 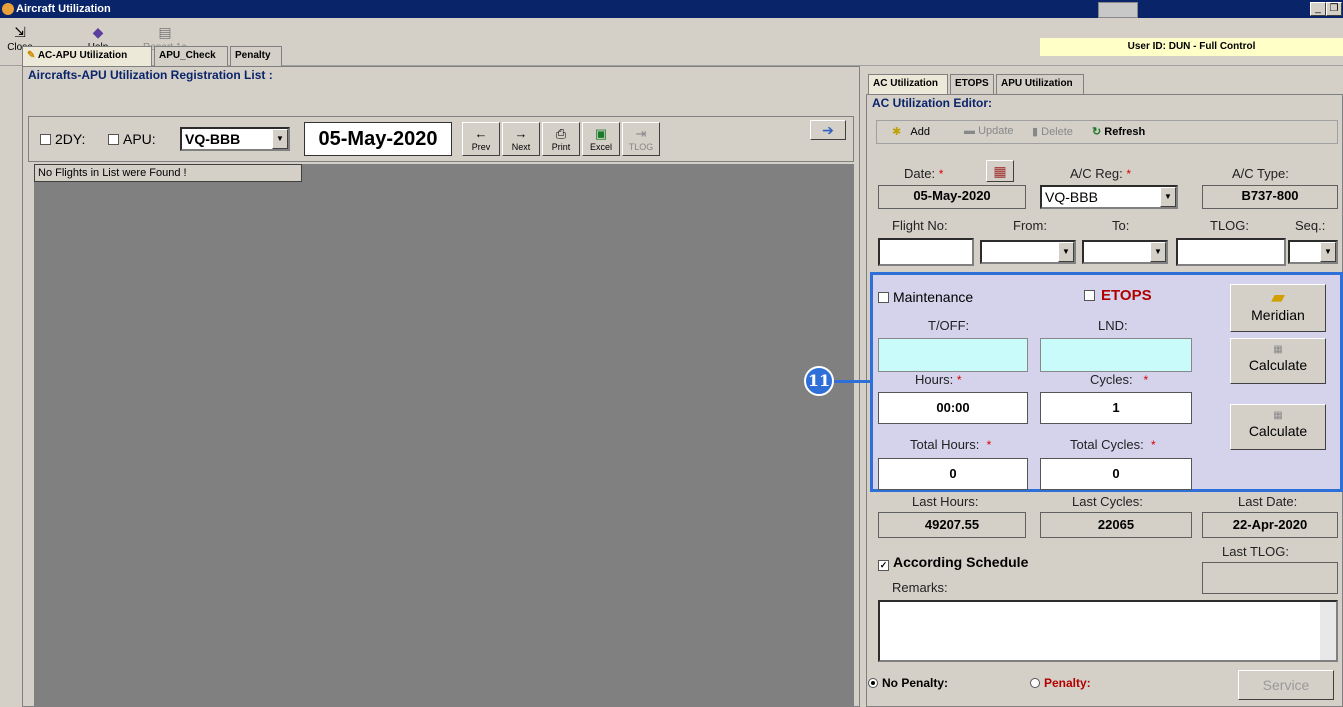 I want to click on prev-button: ← Prev, so click(x=481, y=139).